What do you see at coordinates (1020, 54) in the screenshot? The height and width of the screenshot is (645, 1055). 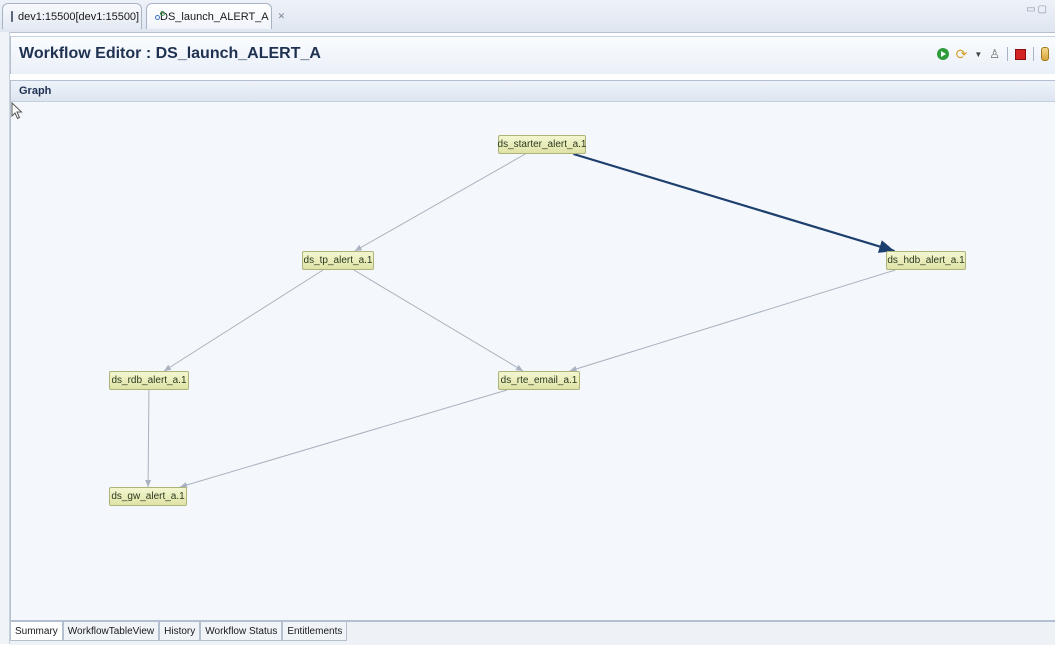 I see `stop-icon` at bounding box center [1020, 54].